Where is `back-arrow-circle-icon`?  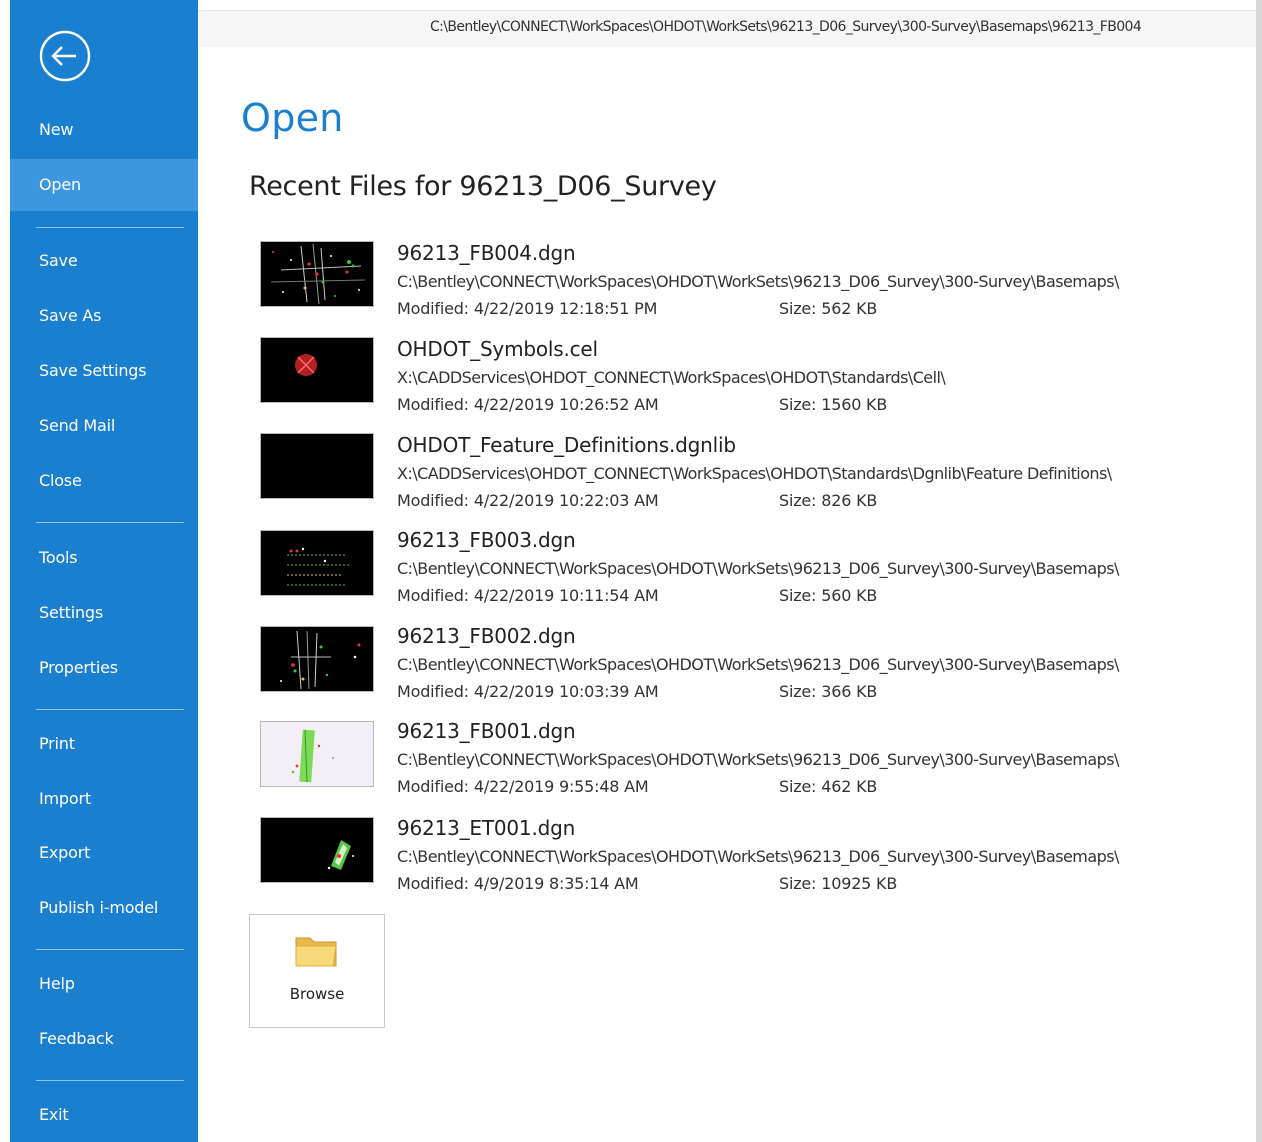 back-arrow-circle-icon is located at coordinates (65, 56).